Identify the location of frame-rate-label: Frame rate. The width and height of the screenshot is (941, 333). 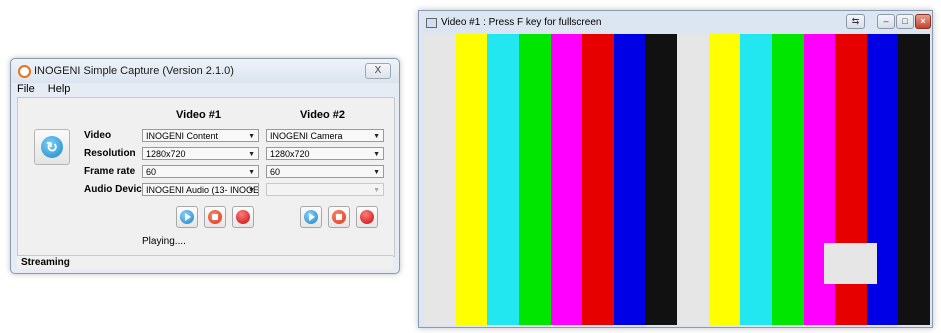
(110, 171).